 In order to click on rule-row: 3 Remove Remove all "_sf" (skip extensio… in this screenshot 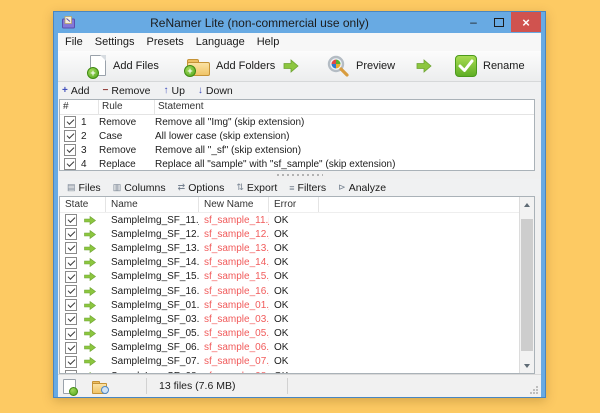, I will do `click(297, 150)`.